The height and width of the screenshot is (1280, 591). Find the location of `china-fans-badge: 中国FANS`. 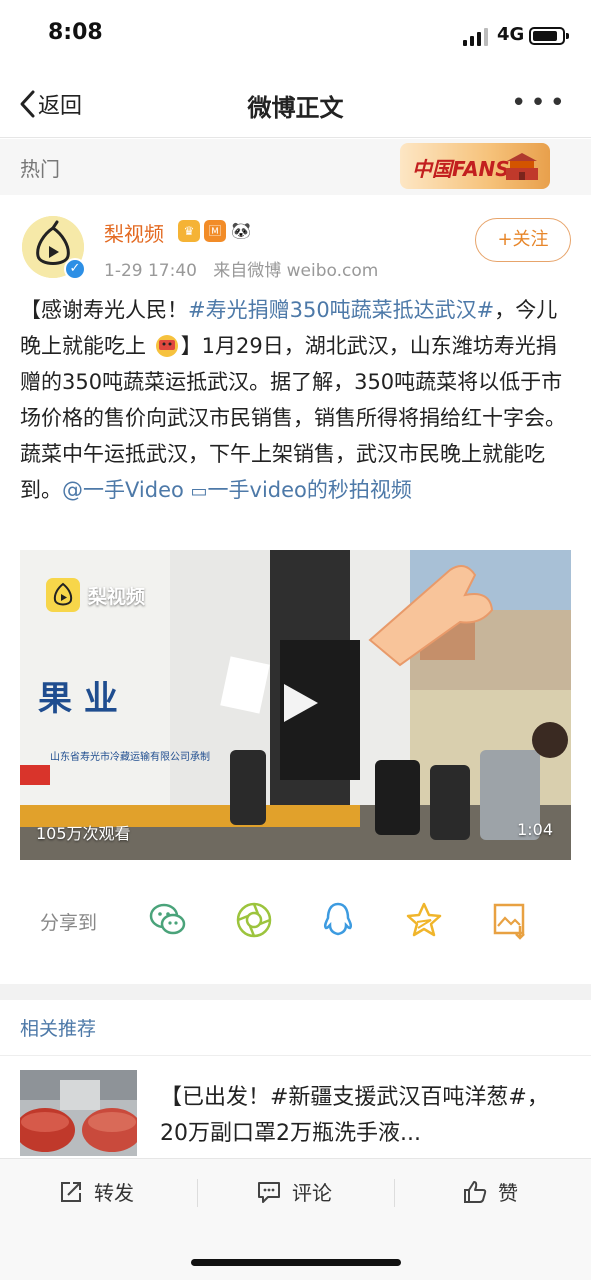

china-fans-badge: 中国FANS is located at coordinates (475, 166).